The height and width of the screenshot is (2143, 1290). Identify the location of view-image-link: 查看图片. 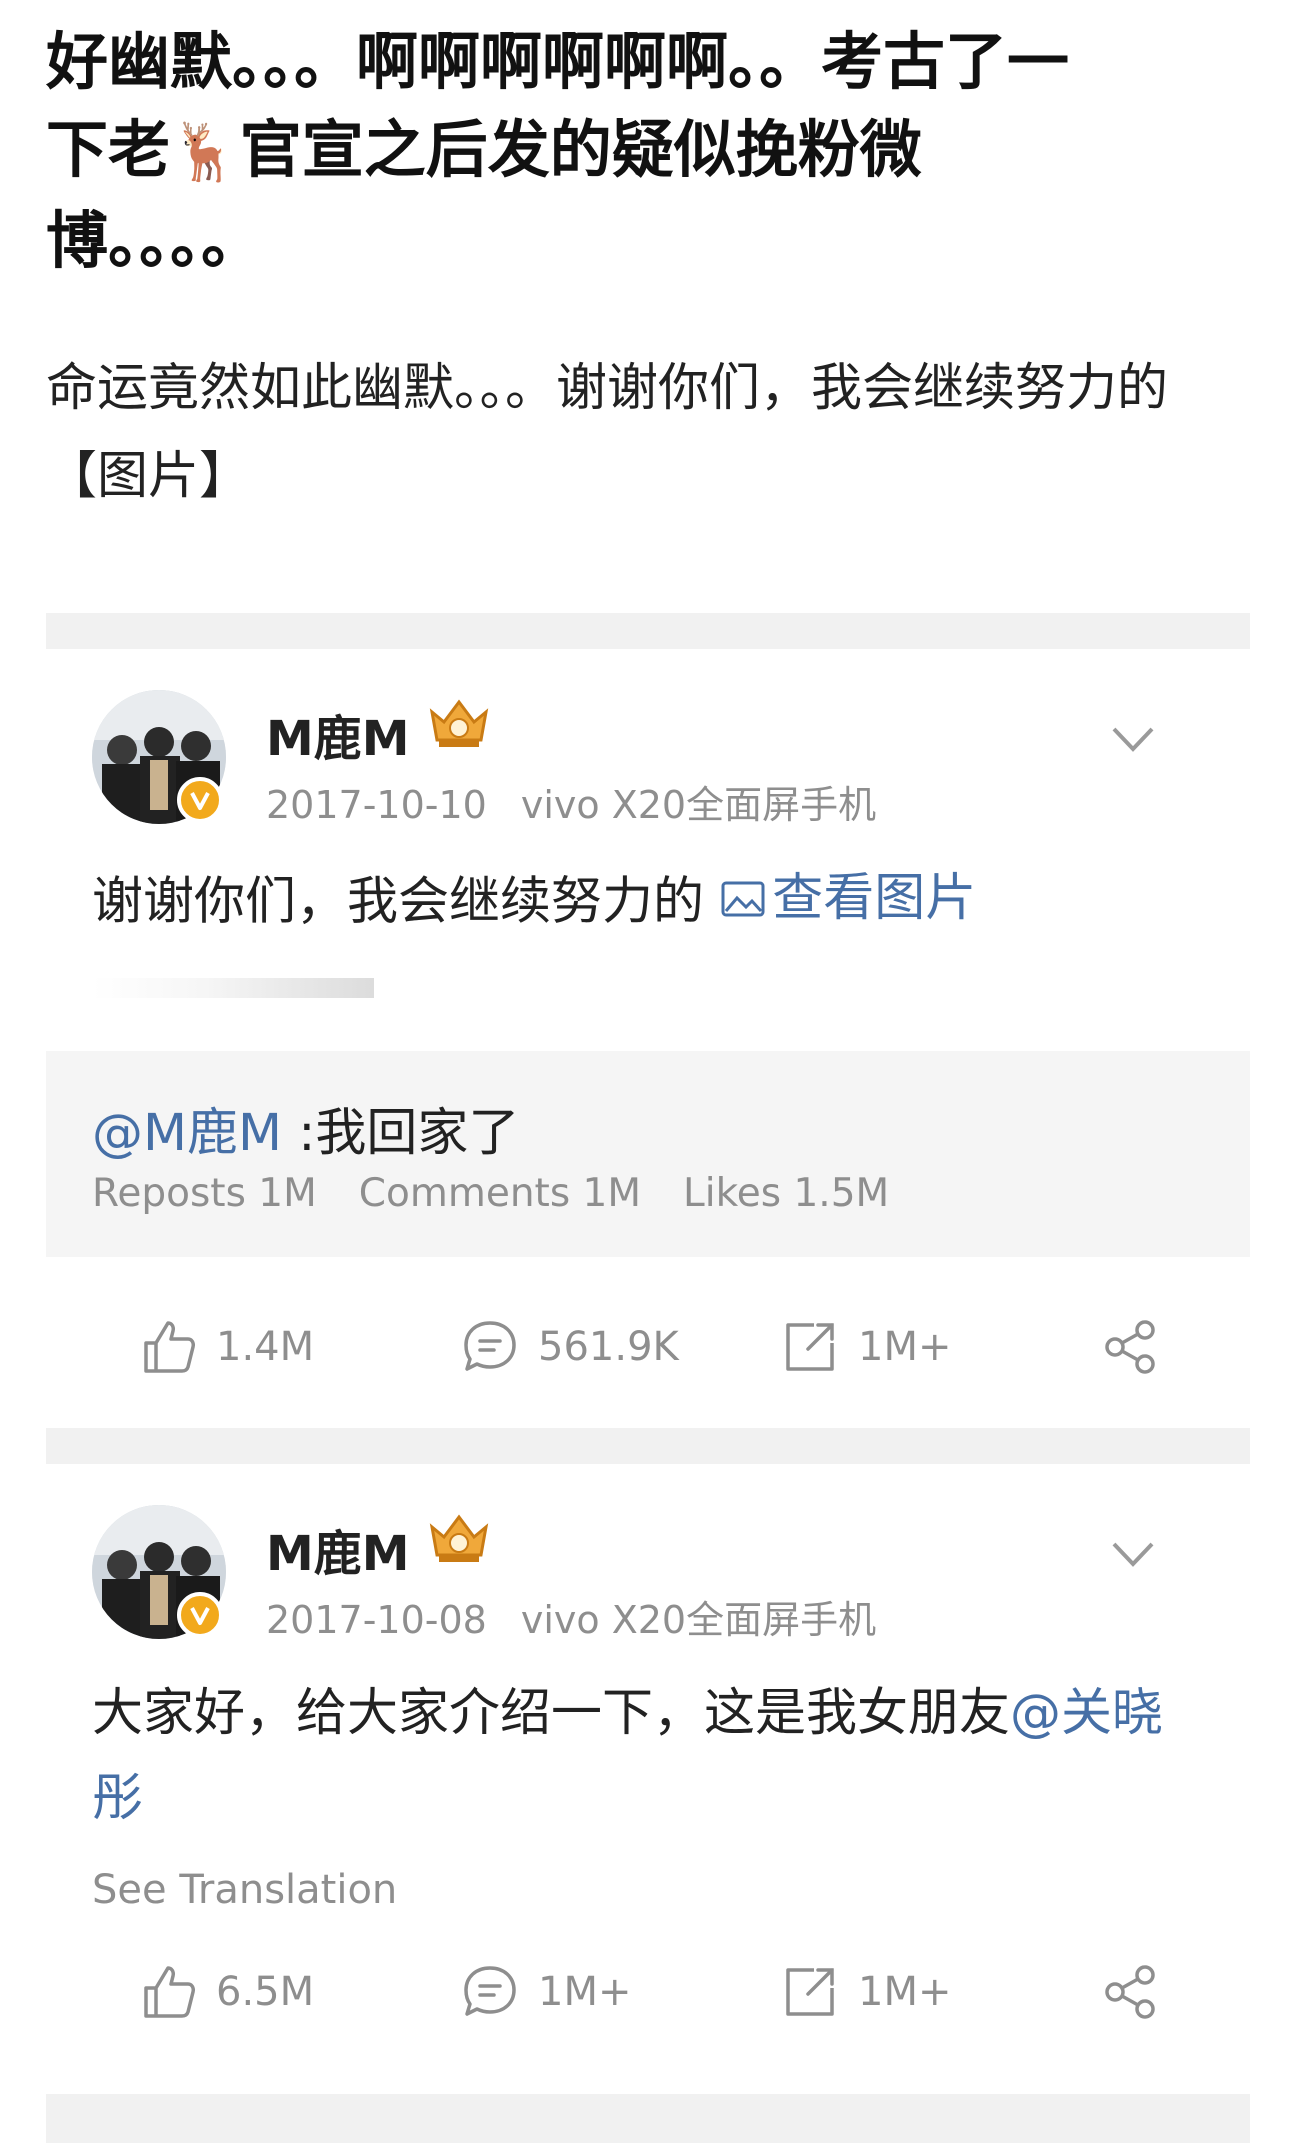
(848, 898).